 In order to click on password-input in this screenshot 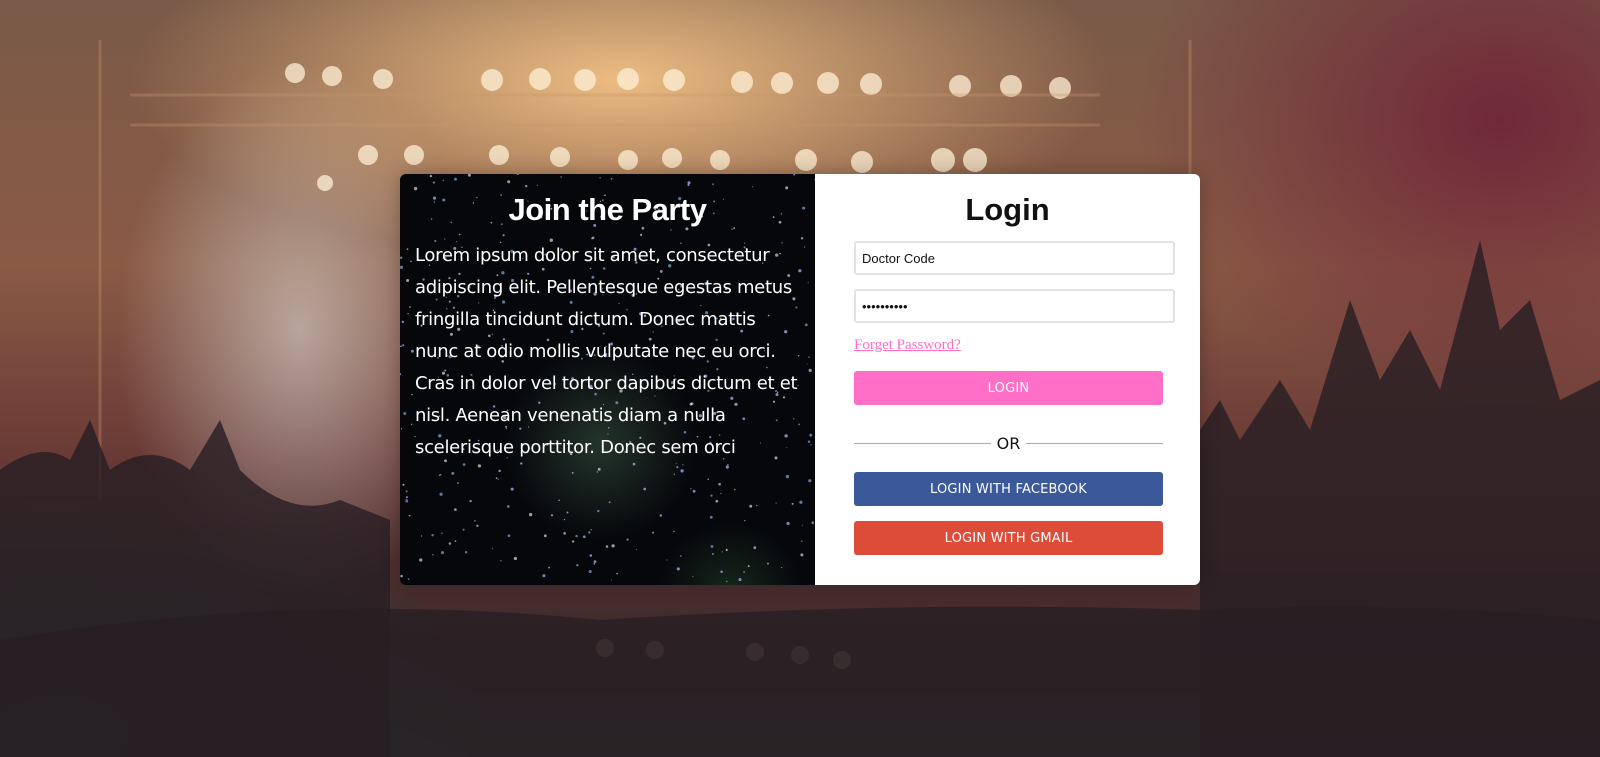, I will do `click(1014, 306)`.